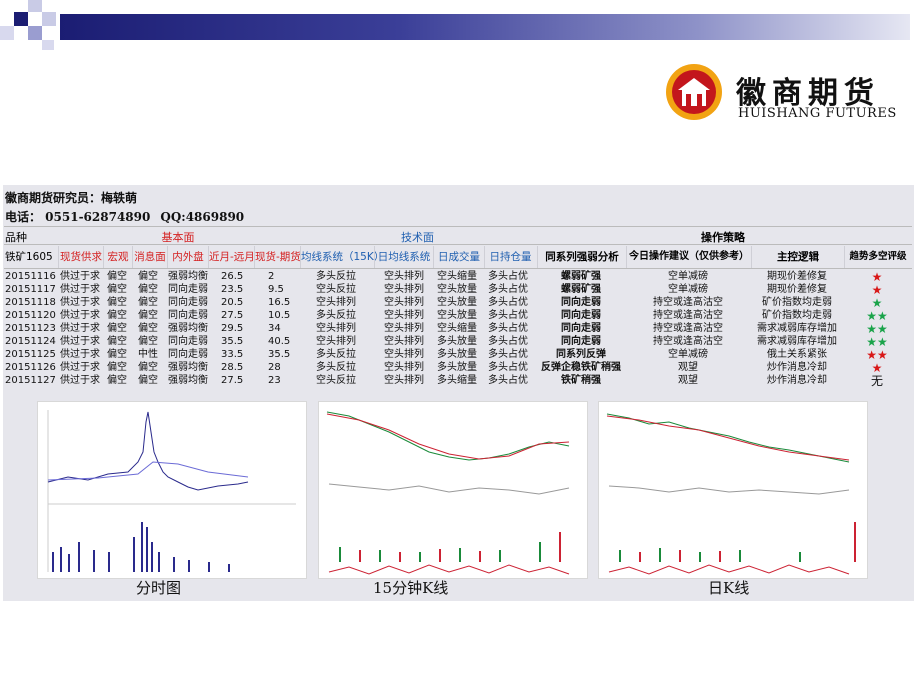 The height and width of the screenshot is (690, 920). I want to click on col-variety-header: 品种, so click(16, 237).